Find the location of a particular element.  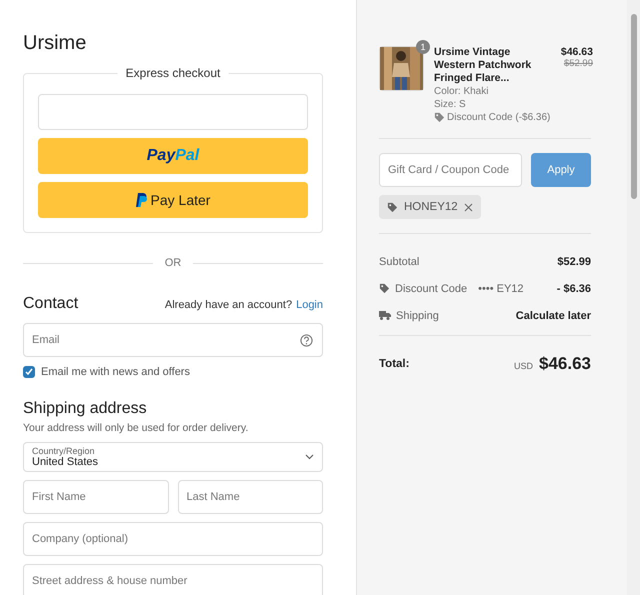

total-label: Total: is located at coordinates (394, 364).